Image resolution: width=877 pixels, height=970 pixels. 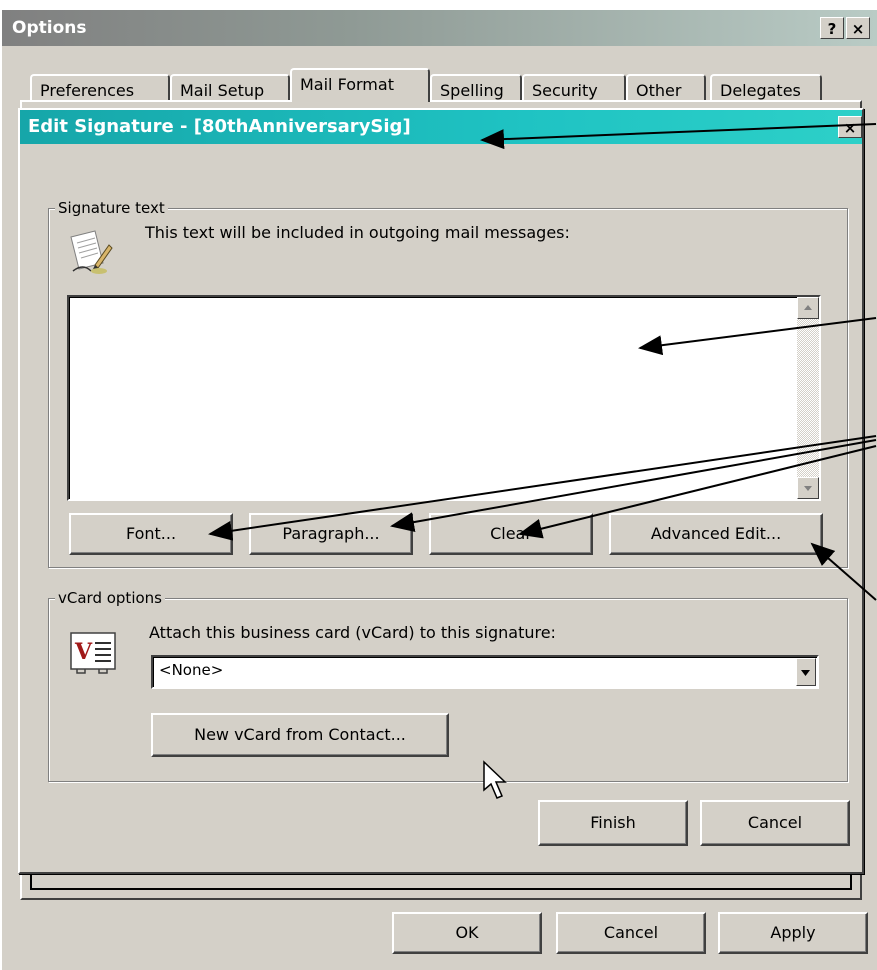 I want to click on signature-pen-icon, so click(x=90, y=252).